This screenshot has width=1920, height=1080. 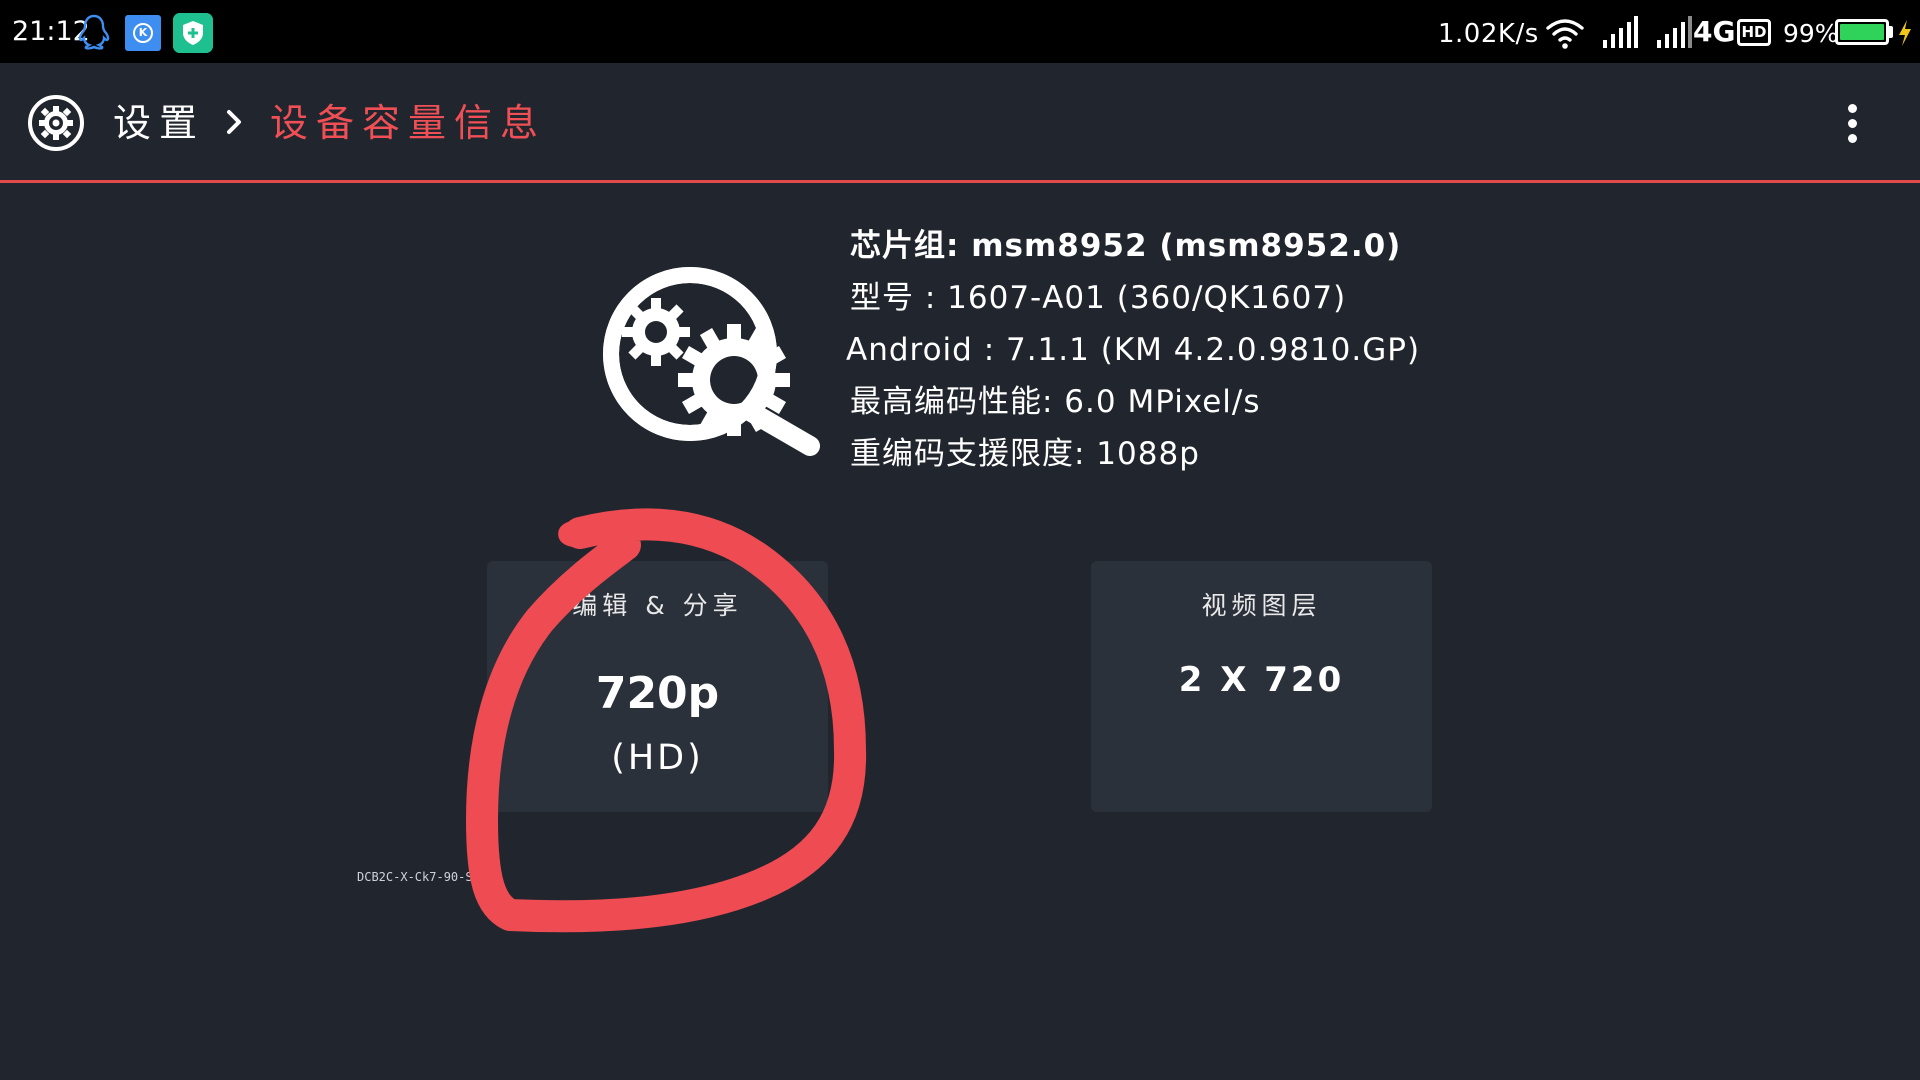 What do you see at coordinates (418, 877) in the screenshot?
I see `build-id: DCB2C-X-Ck7-90-S2` at bounding box center [418, 877].